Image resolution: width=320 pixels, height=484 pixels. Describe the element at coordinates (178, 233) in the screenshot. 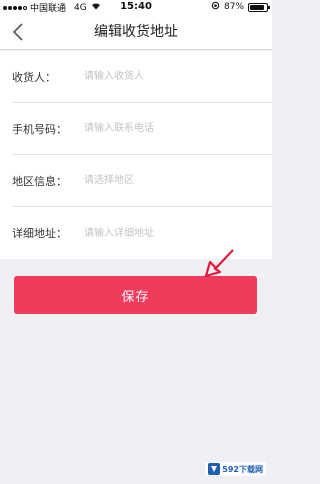

I see `detail-address-input` at that location.